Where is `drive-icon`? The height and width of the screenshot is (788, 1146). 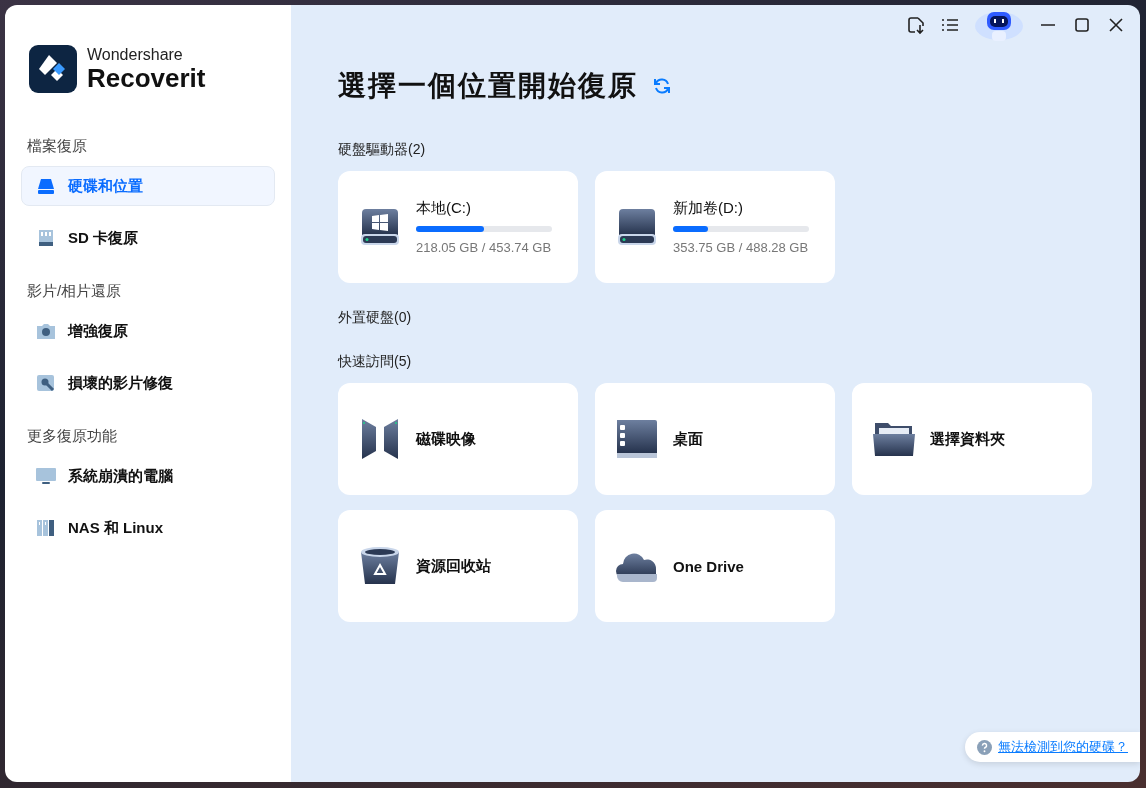 drive-icon is located at coordinates (46, 186).